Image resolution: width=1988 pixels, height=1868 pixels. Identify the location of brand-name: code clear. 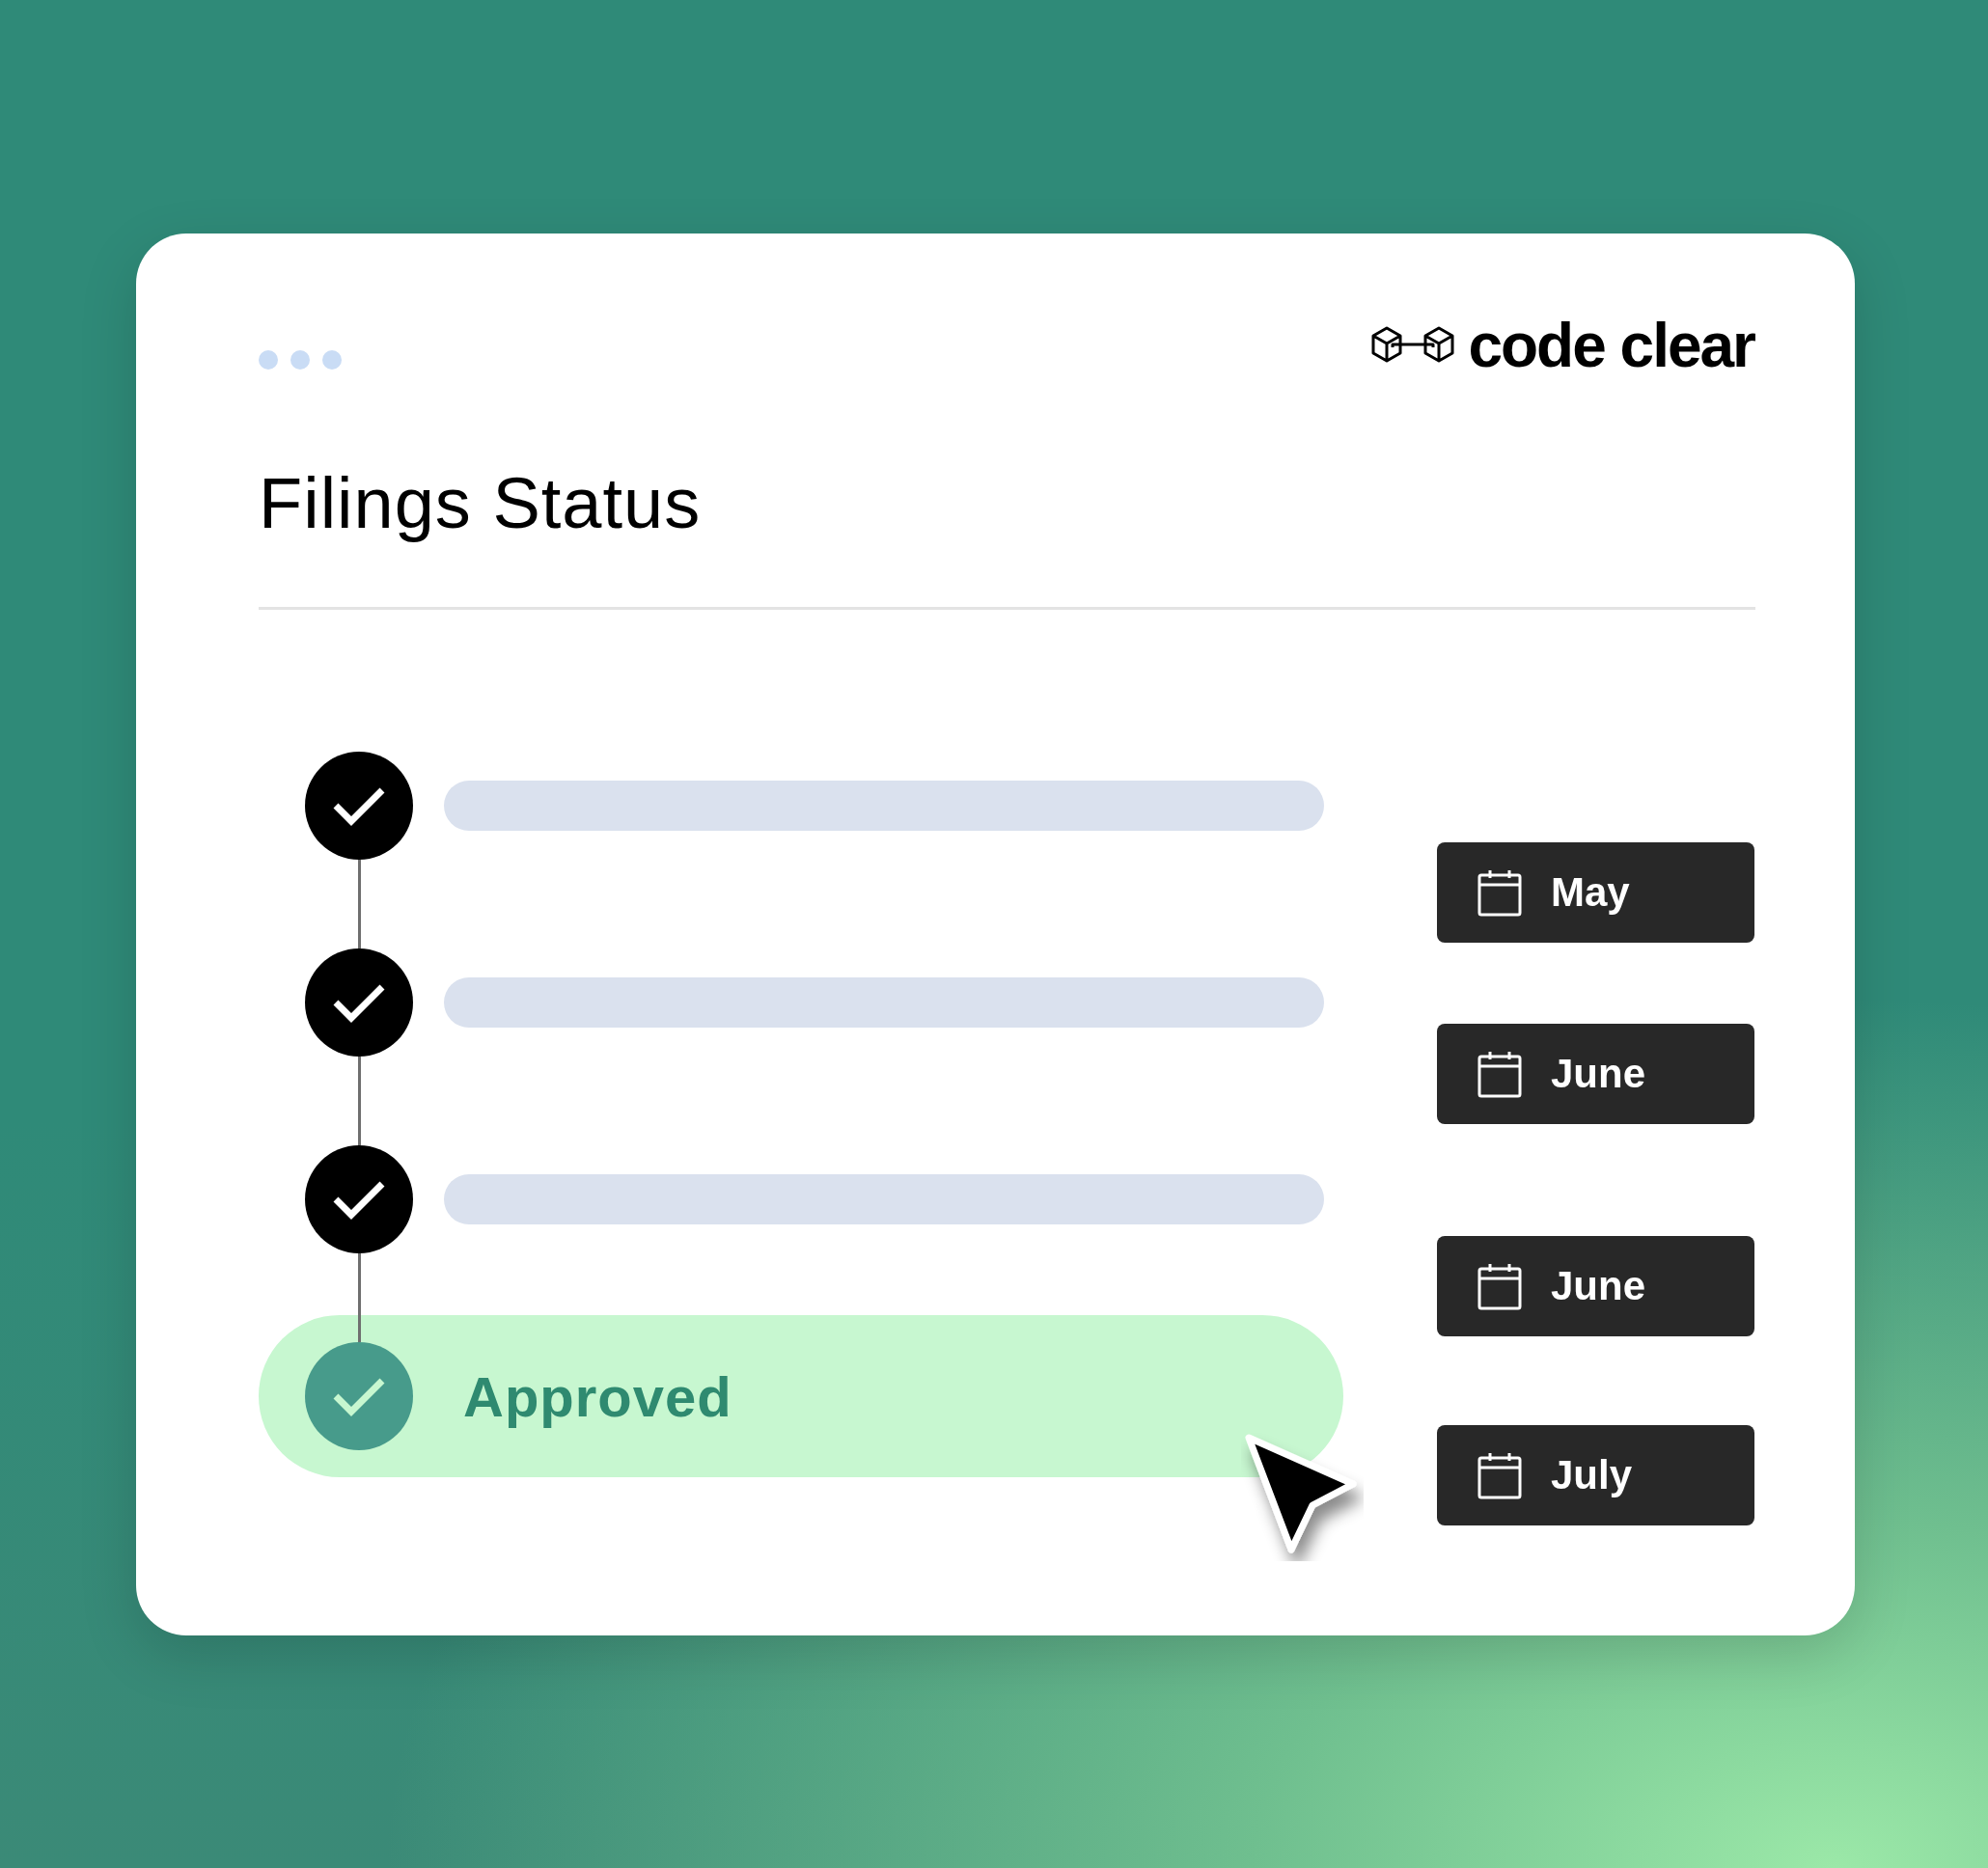
(1611, 345).